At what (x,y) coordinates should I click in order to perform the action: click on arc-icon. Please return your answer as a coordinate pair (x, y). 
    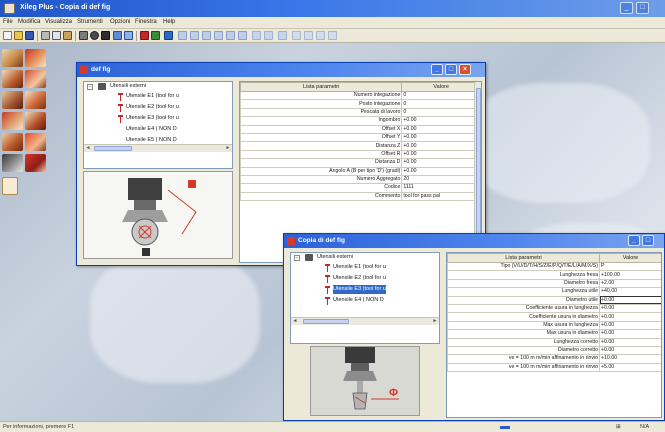
    Looking at the image, I should click on (282, 35).